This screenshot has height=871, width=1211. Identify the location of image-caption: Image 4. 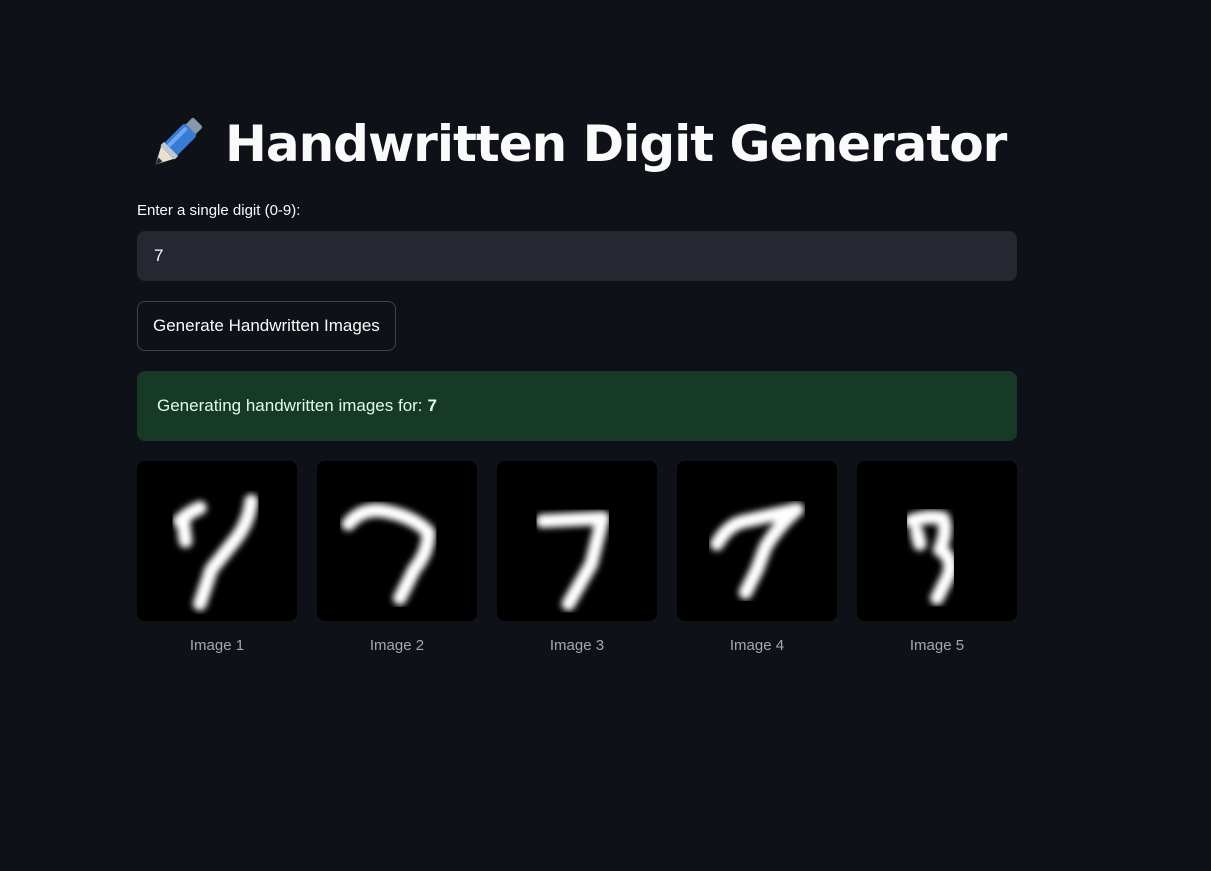
(757, 645).